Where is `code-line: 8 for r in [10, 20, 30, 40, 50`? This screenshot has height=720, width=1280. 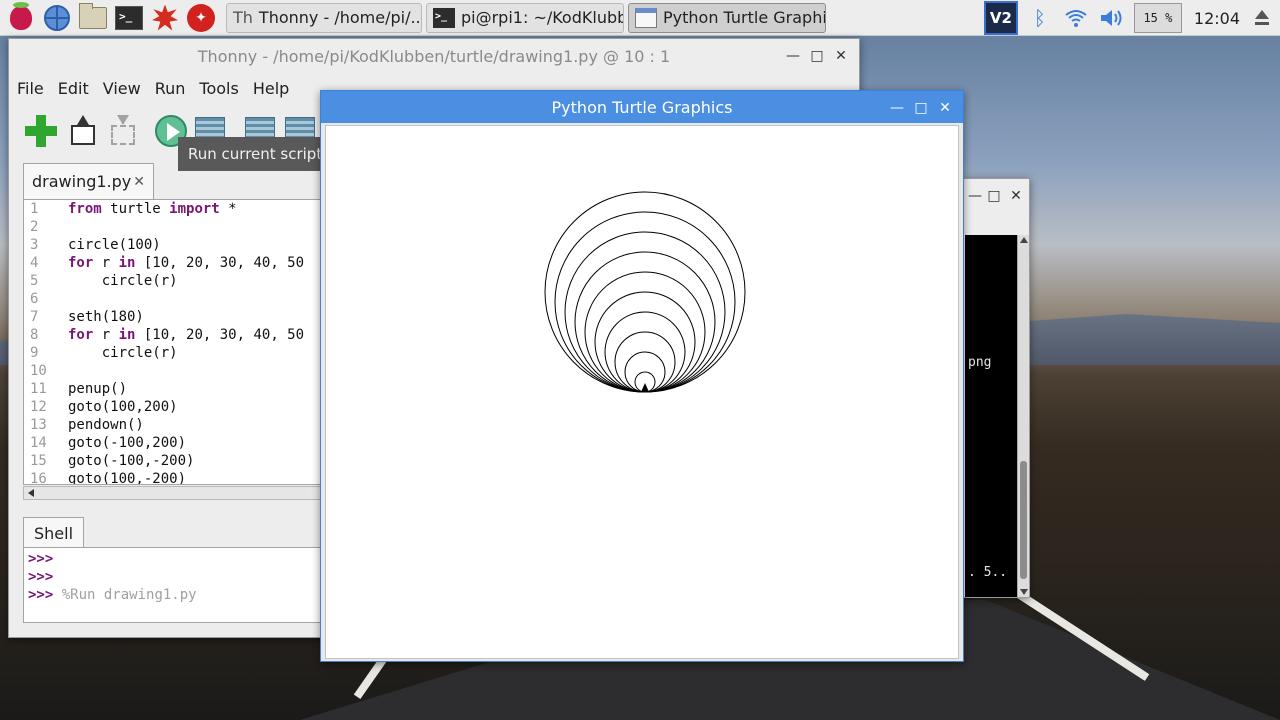 code-line: 8 for r in [10, 20, 30, 40, 50 is located at coordinates (175, 335).